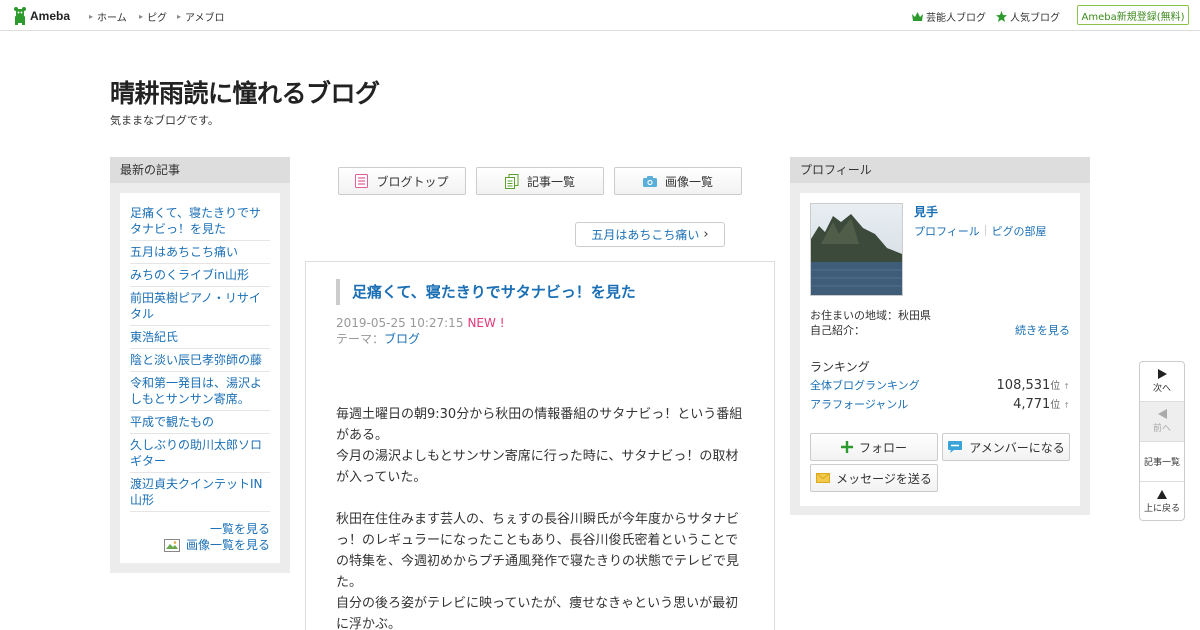 The image size is (1200, 630). I want to click on blog-top-button: ブログトップ, so click(402, 181).